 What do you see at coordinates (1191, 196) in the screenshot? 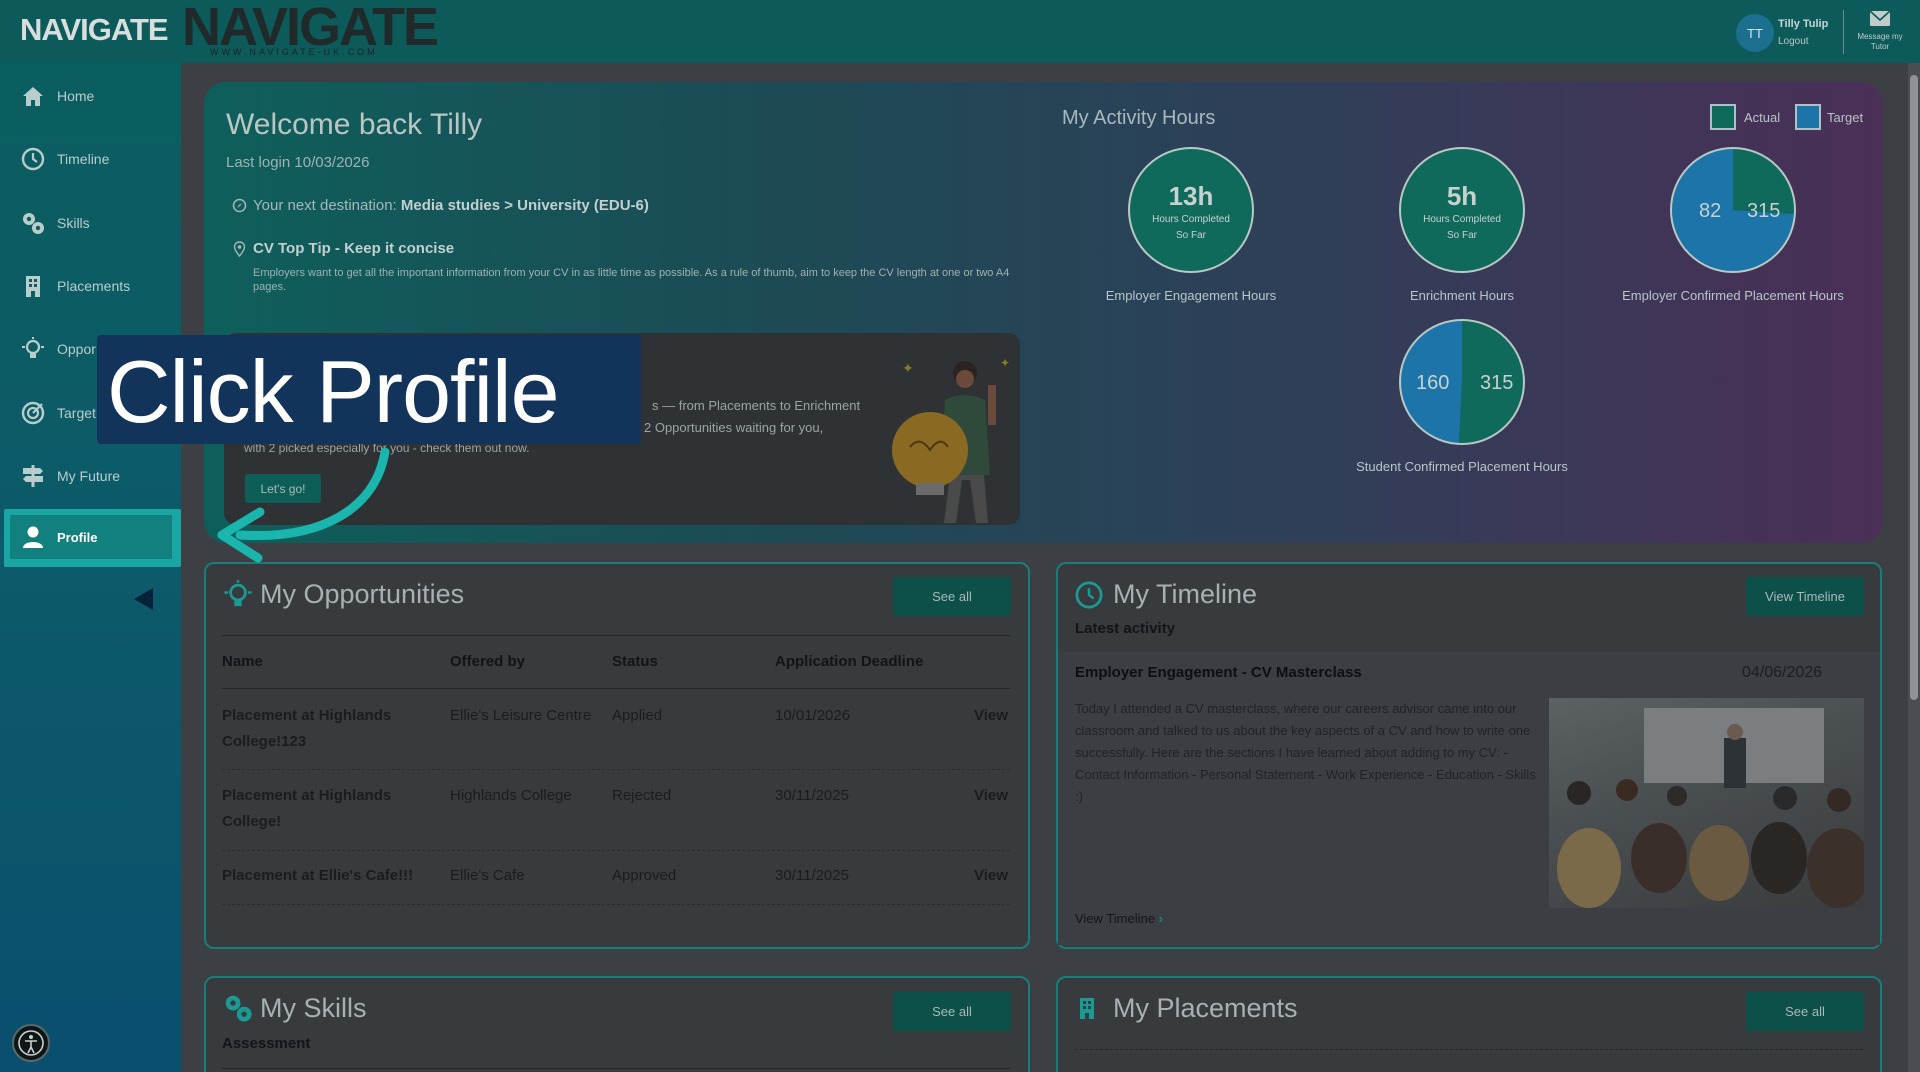
I see `employer-engagement-value: 13h` at bounding box center [1191, 196].